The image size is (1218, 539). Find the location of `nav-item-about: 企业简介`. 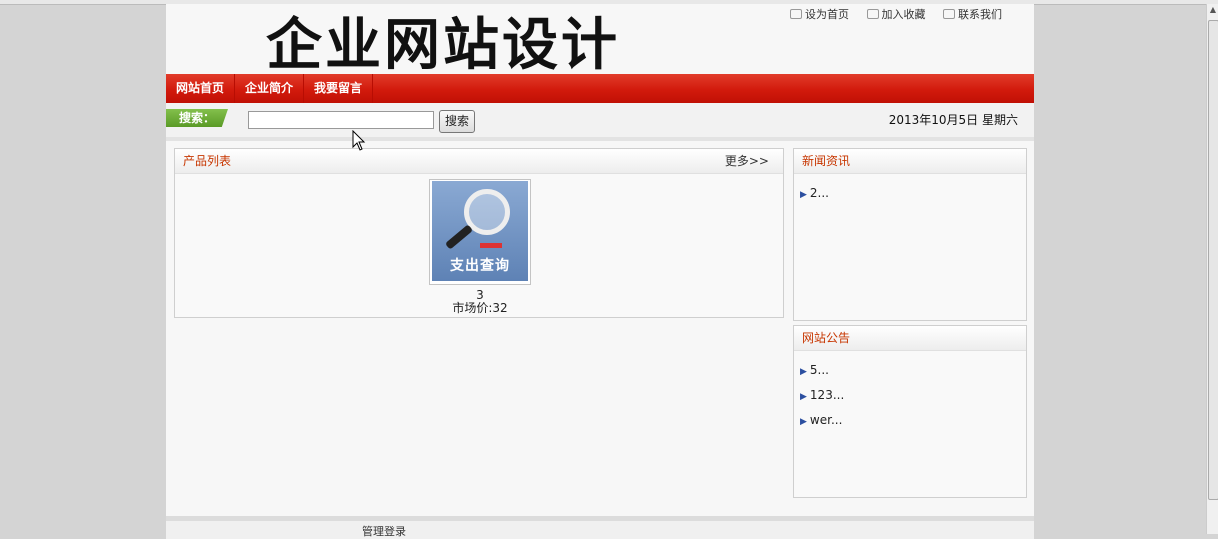

nav-item-about: 企业简介 is located at coordinates (270, 88).